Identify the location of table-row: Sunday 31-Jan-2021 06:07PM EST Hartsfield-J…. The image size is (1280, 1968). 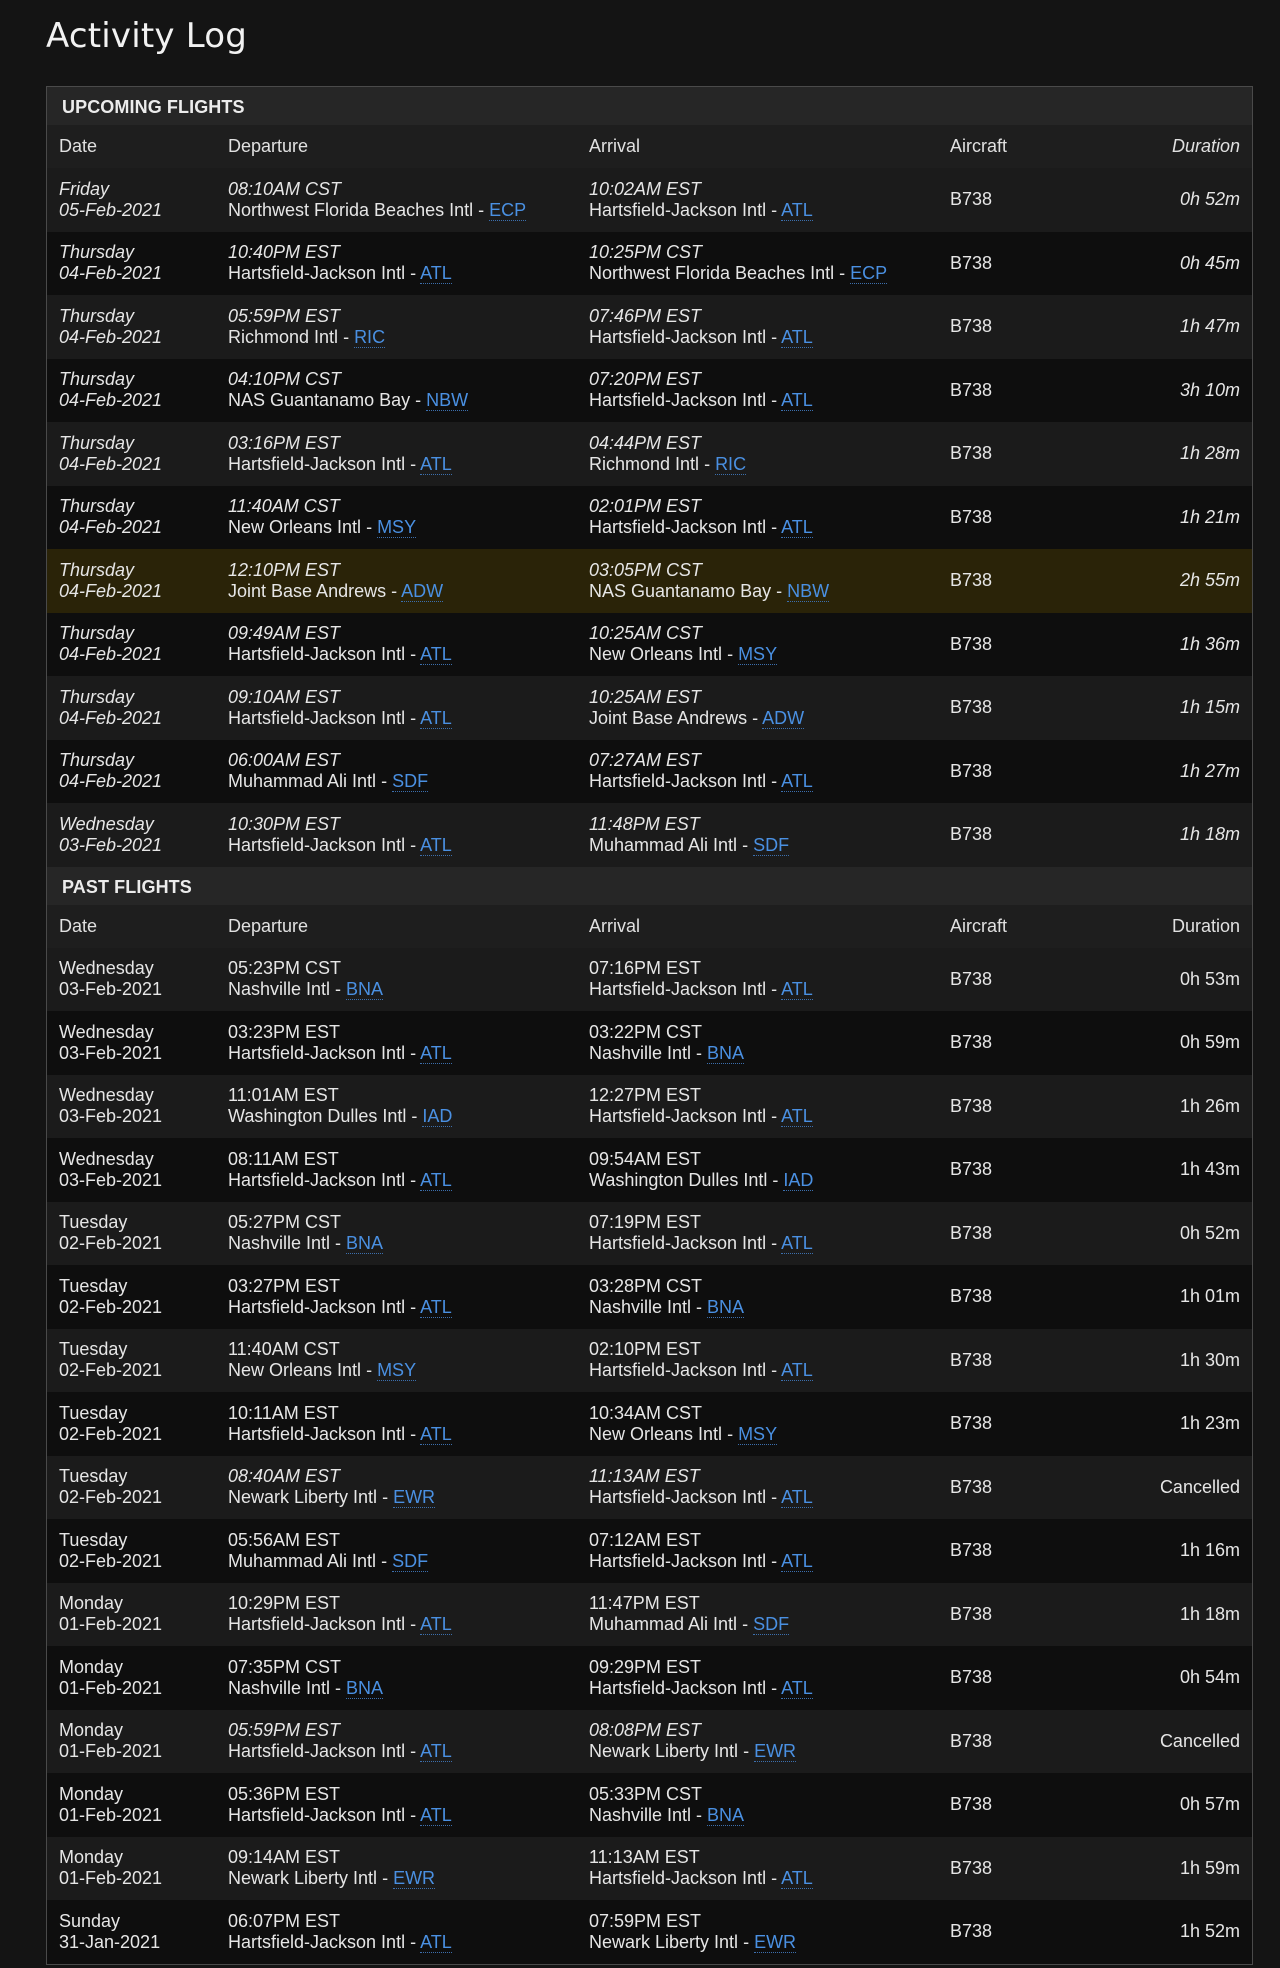
(649, 1932).